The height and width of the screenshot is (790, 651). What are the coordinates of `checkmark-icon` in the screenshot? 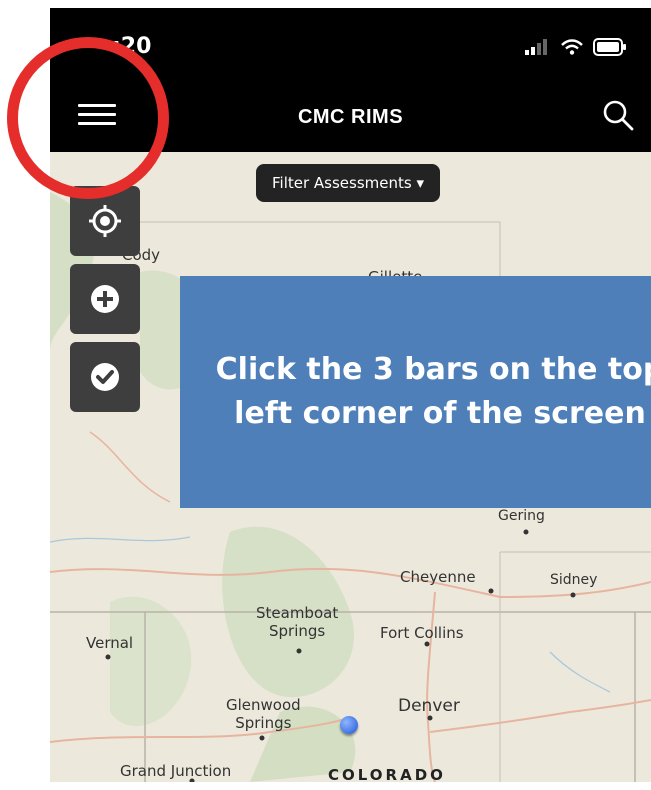 It's located at (105, 377).